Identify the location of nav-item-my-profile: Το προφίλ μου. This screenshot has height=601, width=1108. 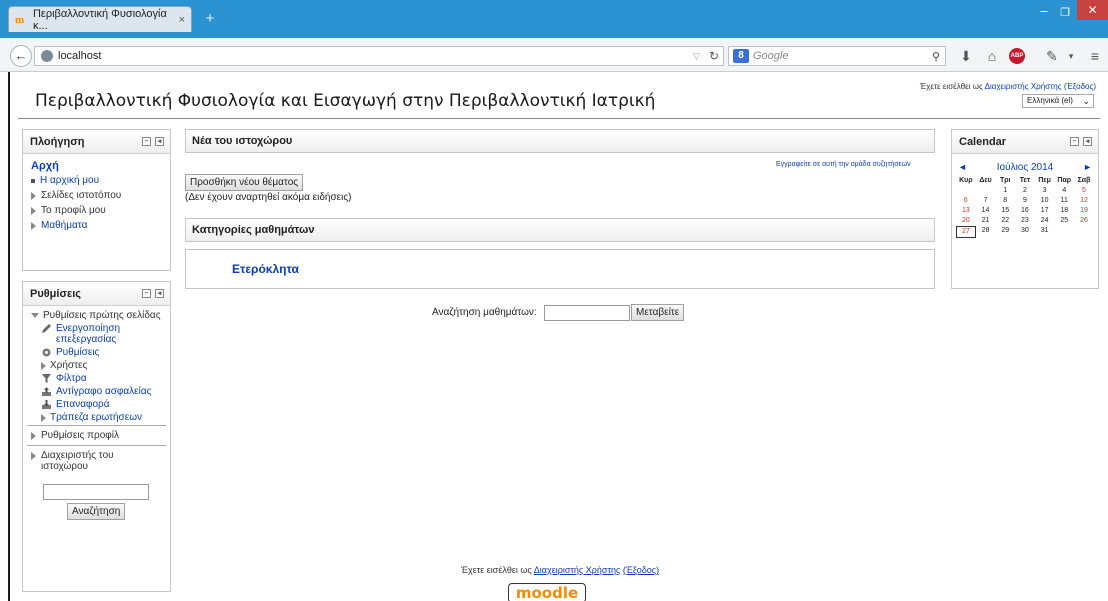
(96, 210).